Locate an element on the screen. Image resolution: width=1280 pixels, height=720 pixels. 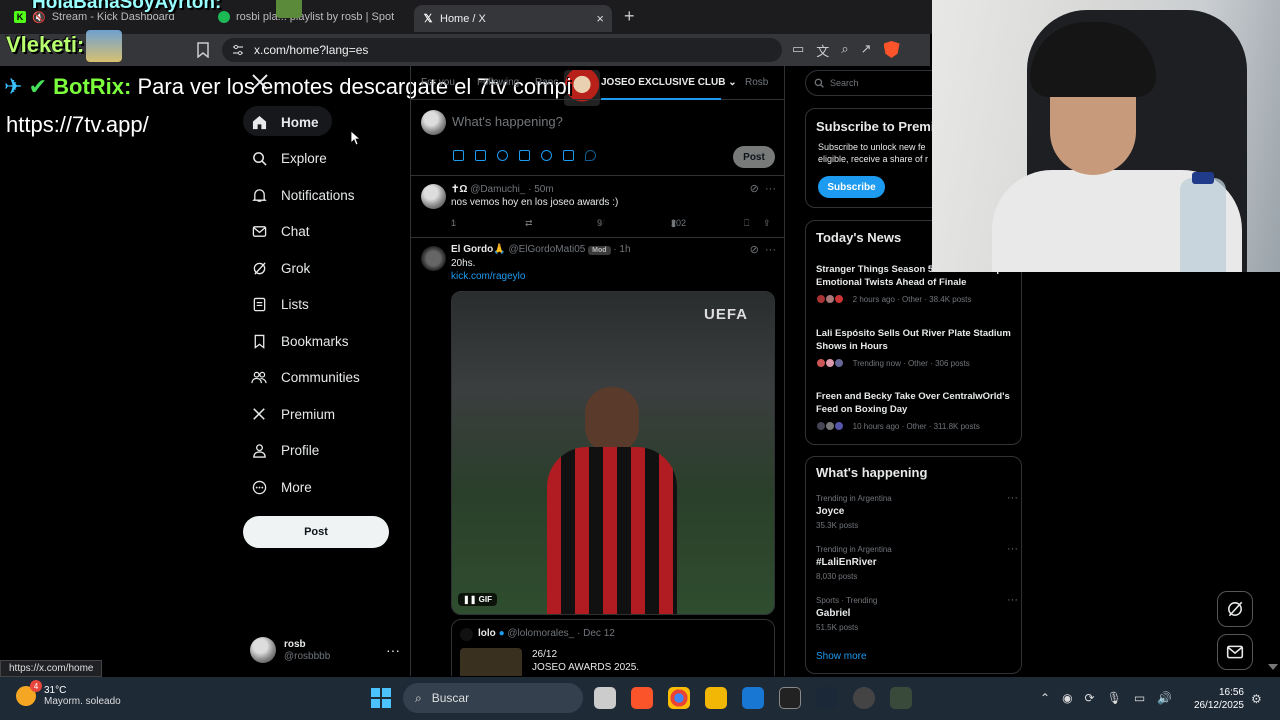
epic-games-icon is located at coordinates (790, 698).